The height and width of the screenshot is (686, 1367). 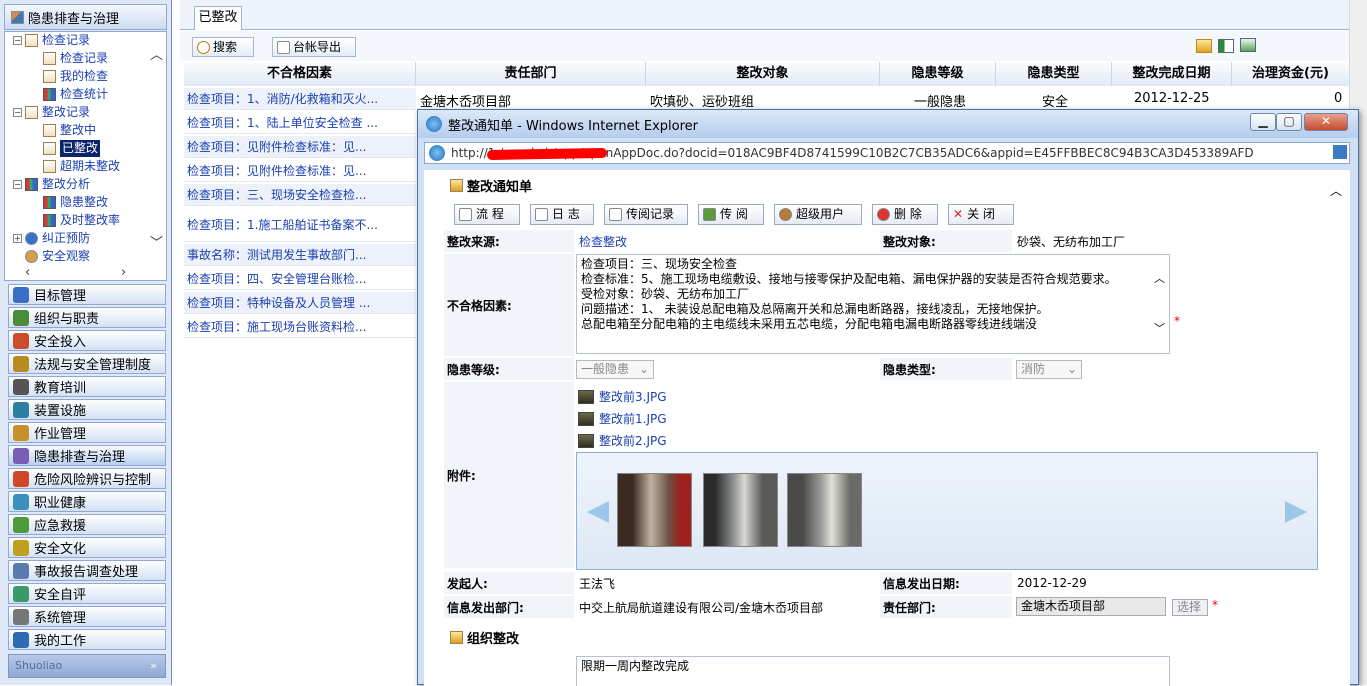 I want to click on menu-item: 教育培训, so click(x=87, y=386).